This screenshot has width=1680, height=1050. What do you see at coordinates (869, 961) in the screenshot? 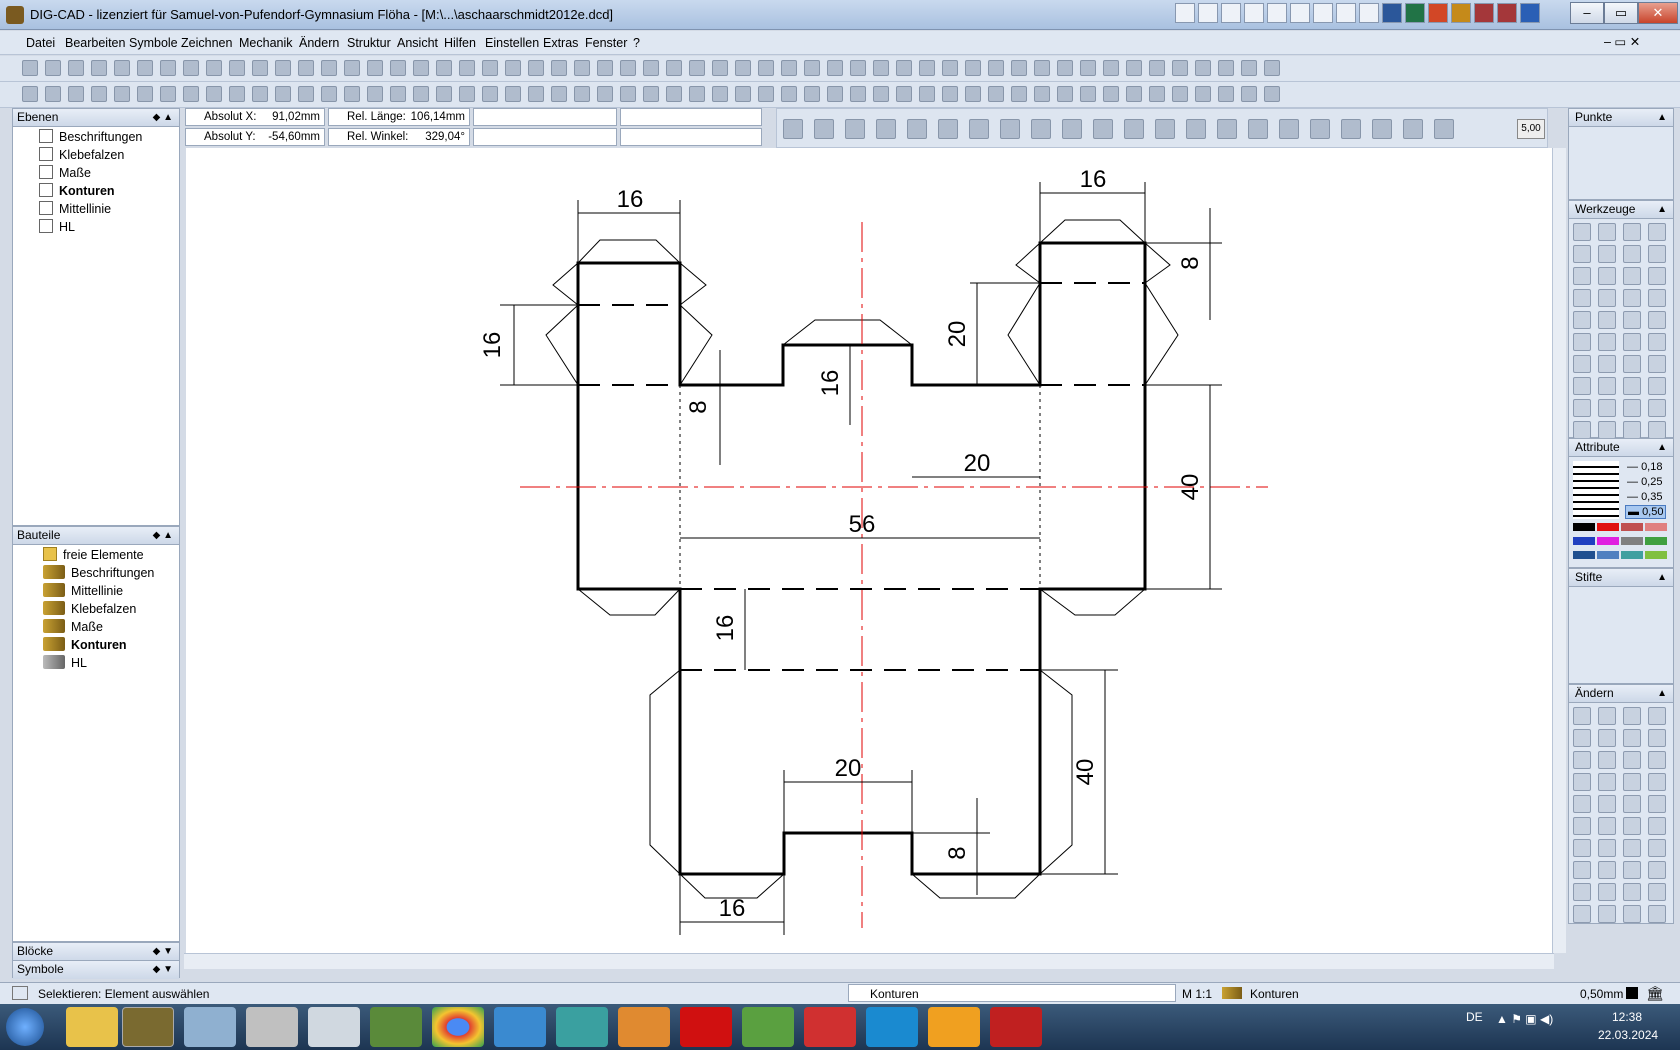
I see `horizontal-scrollbar` at bounding box center [869, 961].